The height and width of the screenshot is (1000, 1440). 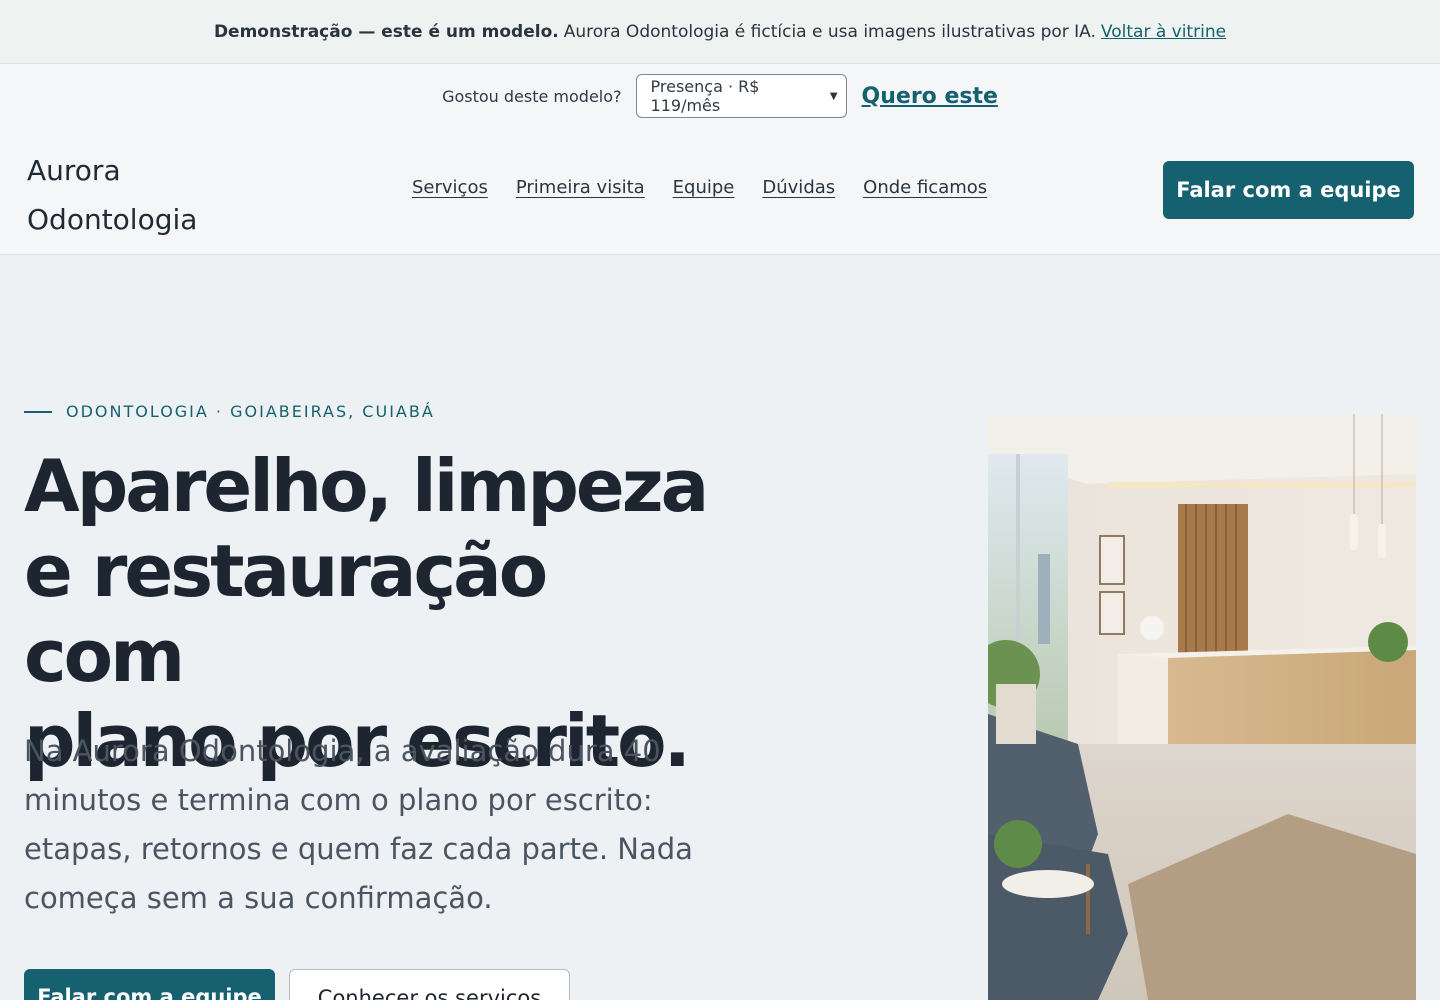 I want to click on model-question: Gostou deste modelo?, so click(x=532, y=96).